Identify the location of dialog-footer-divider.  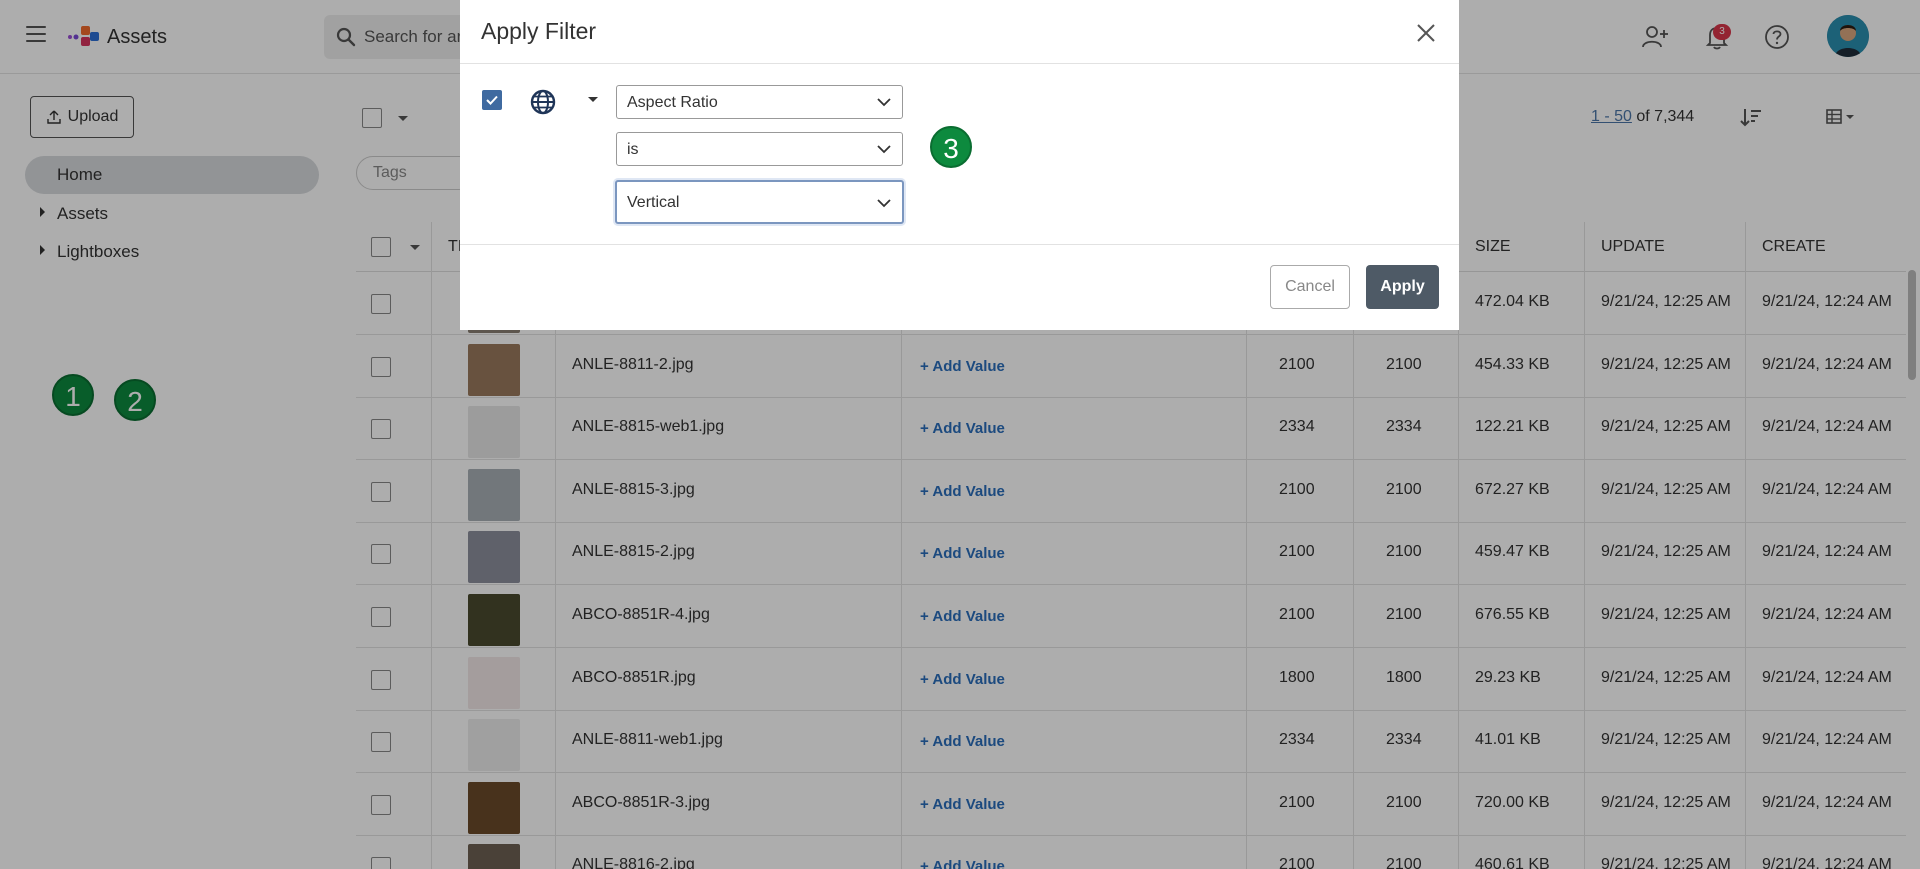
(959, 244).